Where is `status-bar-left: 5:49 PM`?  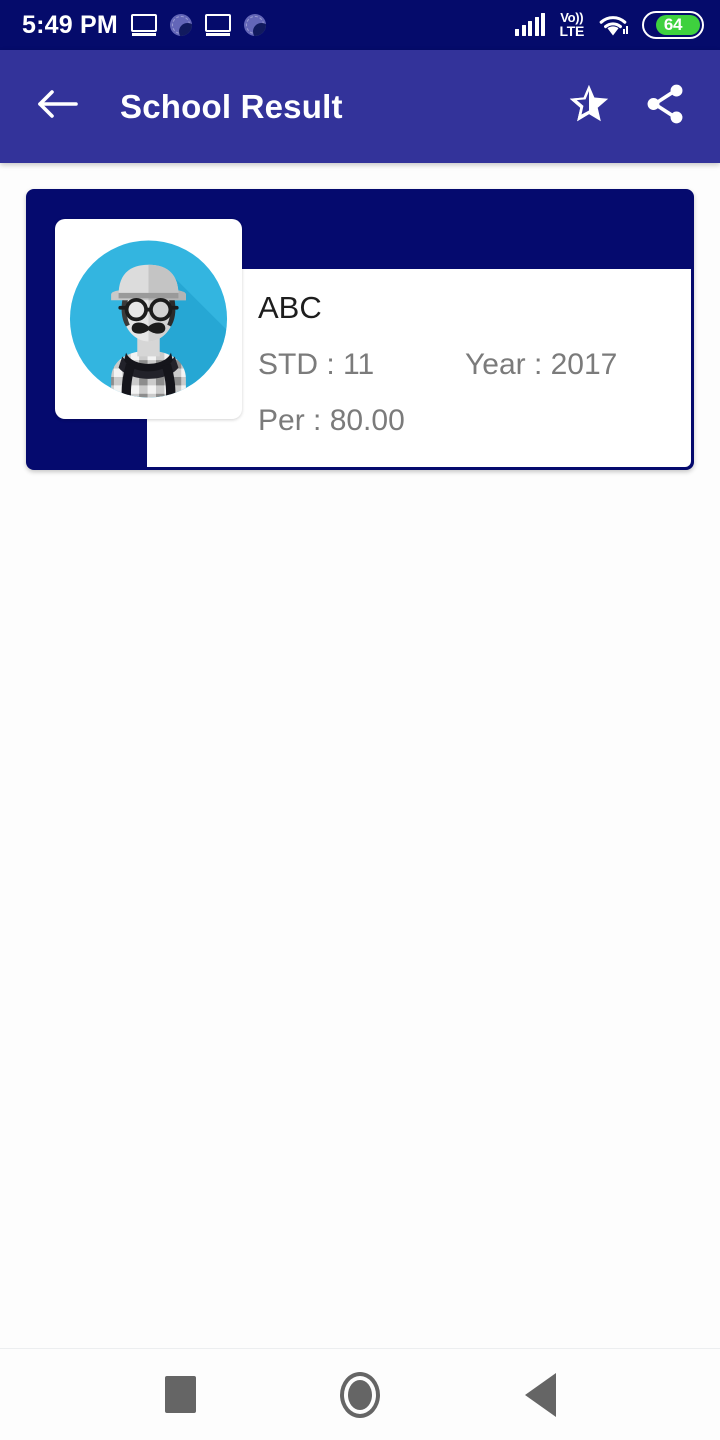 status-bar-left: 5:49 PM is located at coordinates (268, 25).